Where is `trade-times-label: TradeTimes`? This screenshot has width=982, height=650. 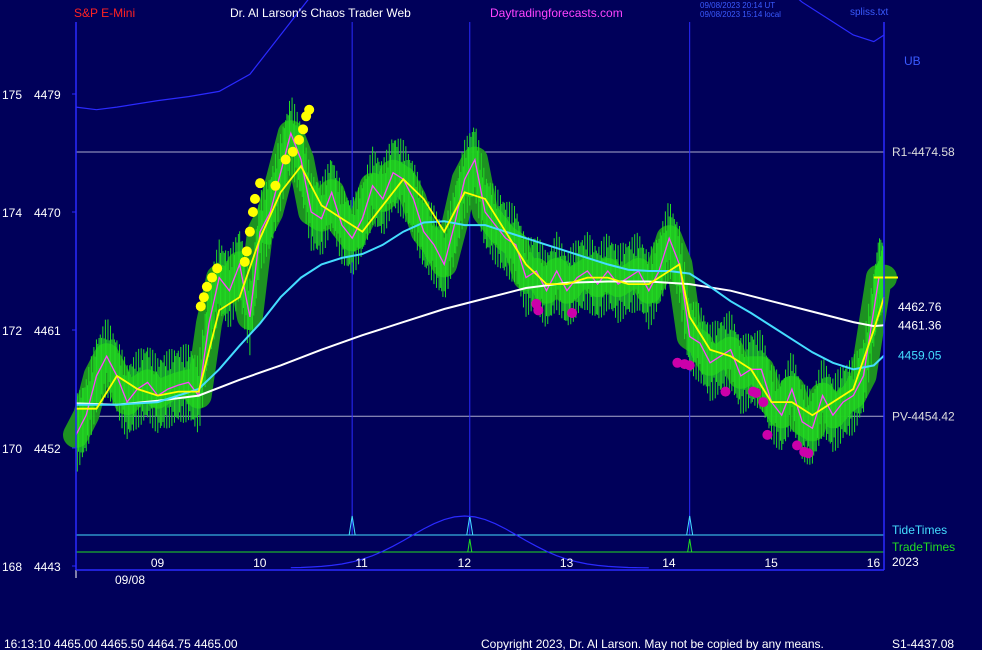 trade-times-label: TradeTimes is located at coordinates (923, 547).